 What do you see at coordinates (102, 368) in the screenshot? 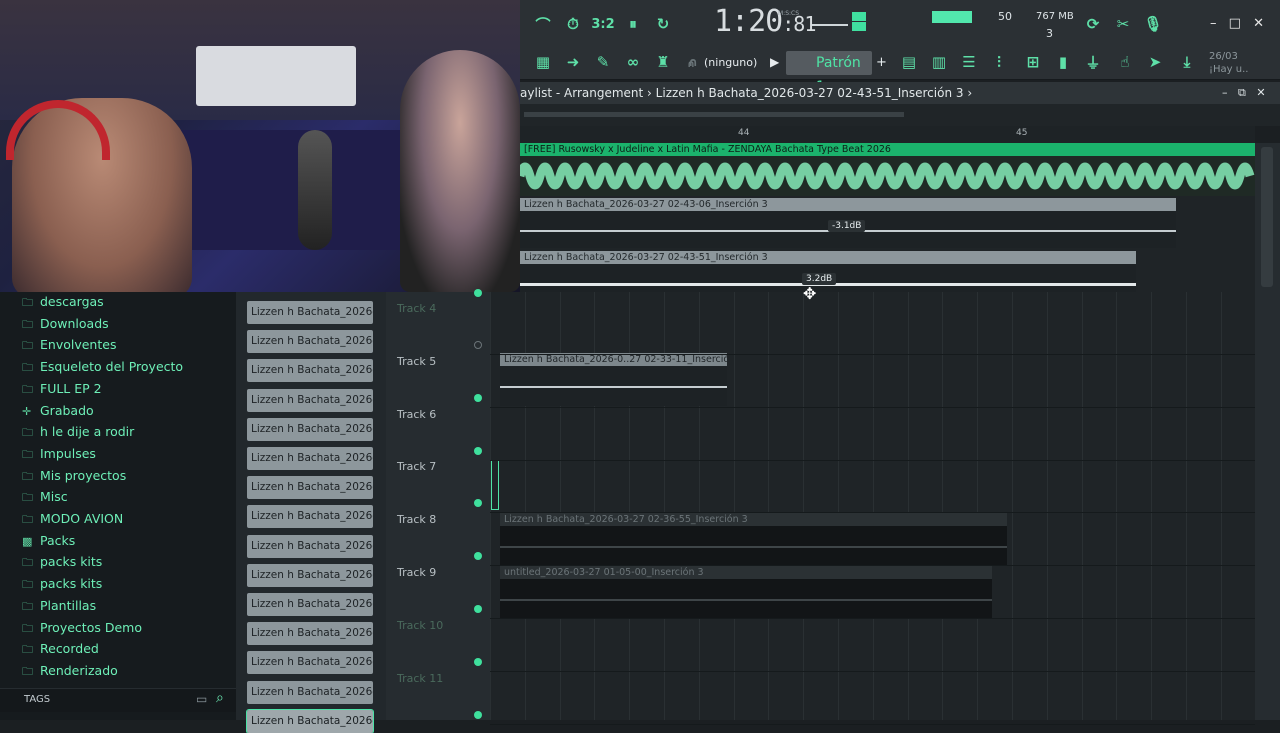
I see `browser-folder: 🗀 Esqueleto del Proyecto` at bounding box center [102, 368].